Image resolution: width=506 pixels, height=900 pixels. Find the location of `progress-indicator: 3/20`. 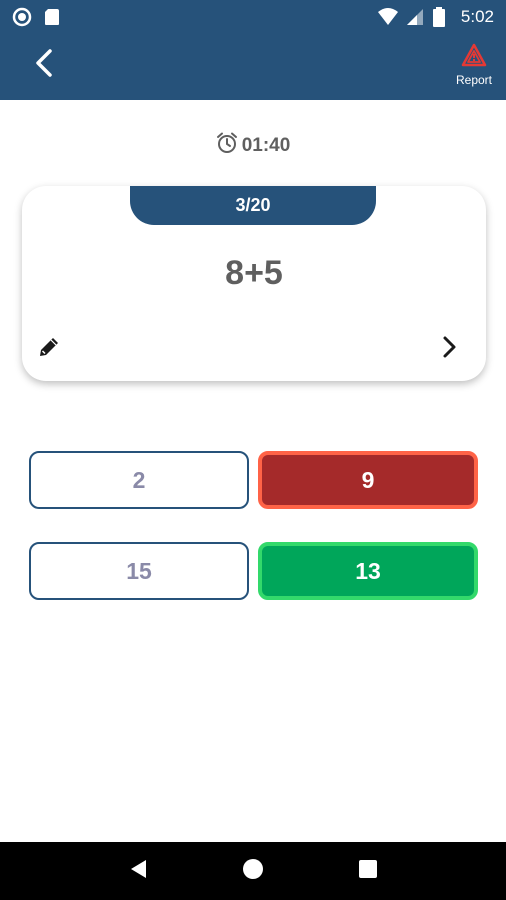

progress-indicator: 3/20 is located at coordinates (253, 205).